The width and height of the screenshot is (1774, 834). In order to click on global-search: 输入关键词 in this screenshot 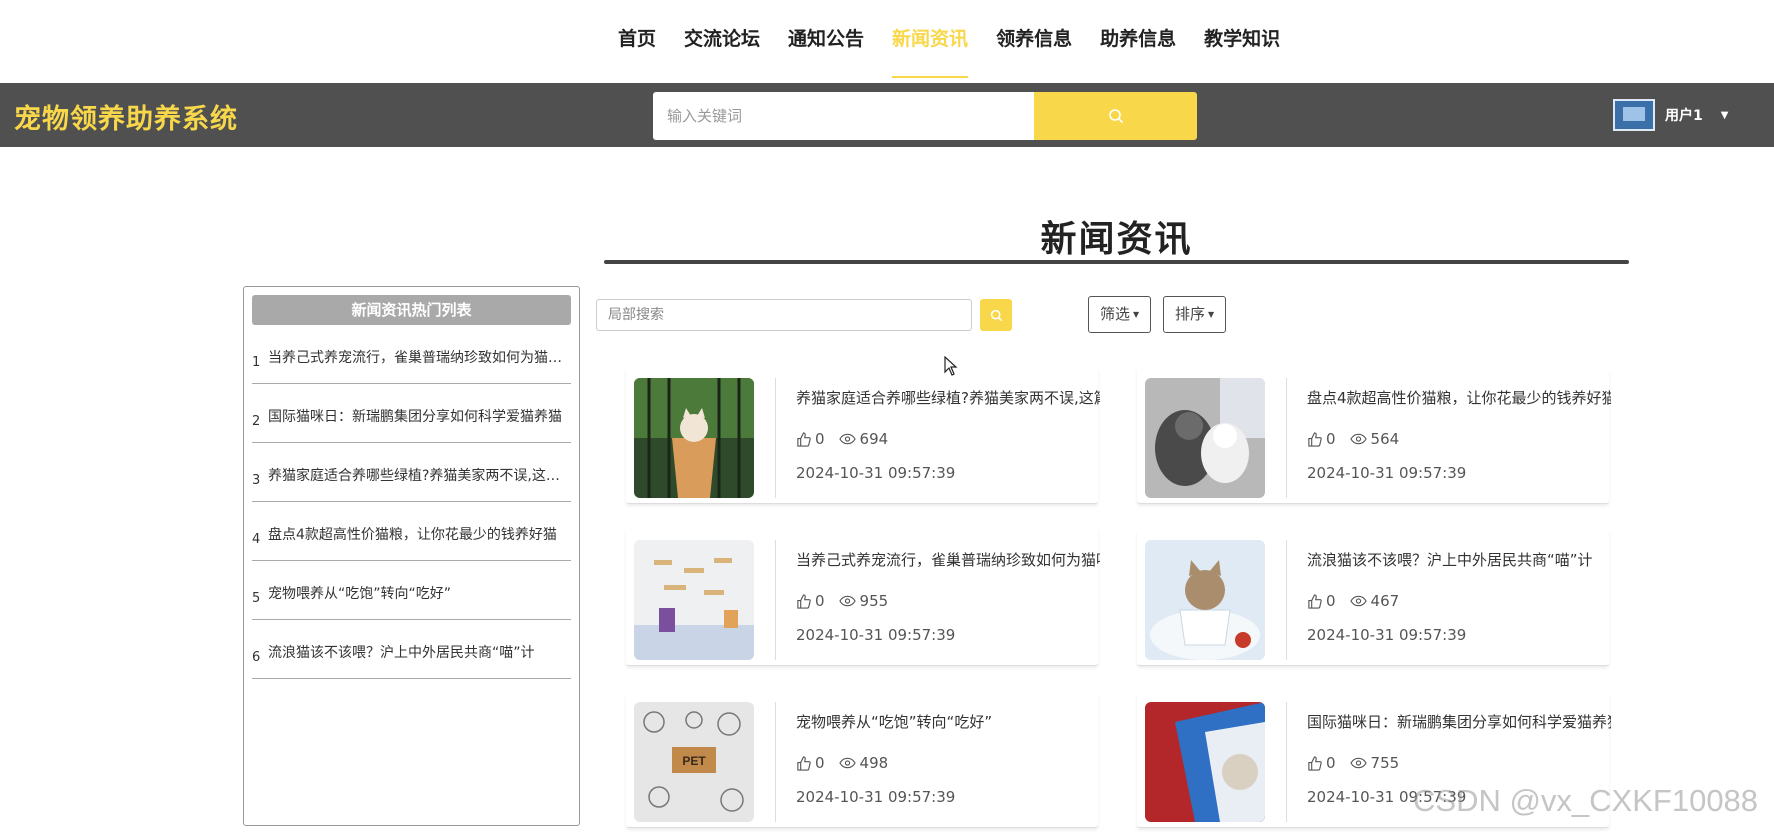, I will do `click(925, 116)`.